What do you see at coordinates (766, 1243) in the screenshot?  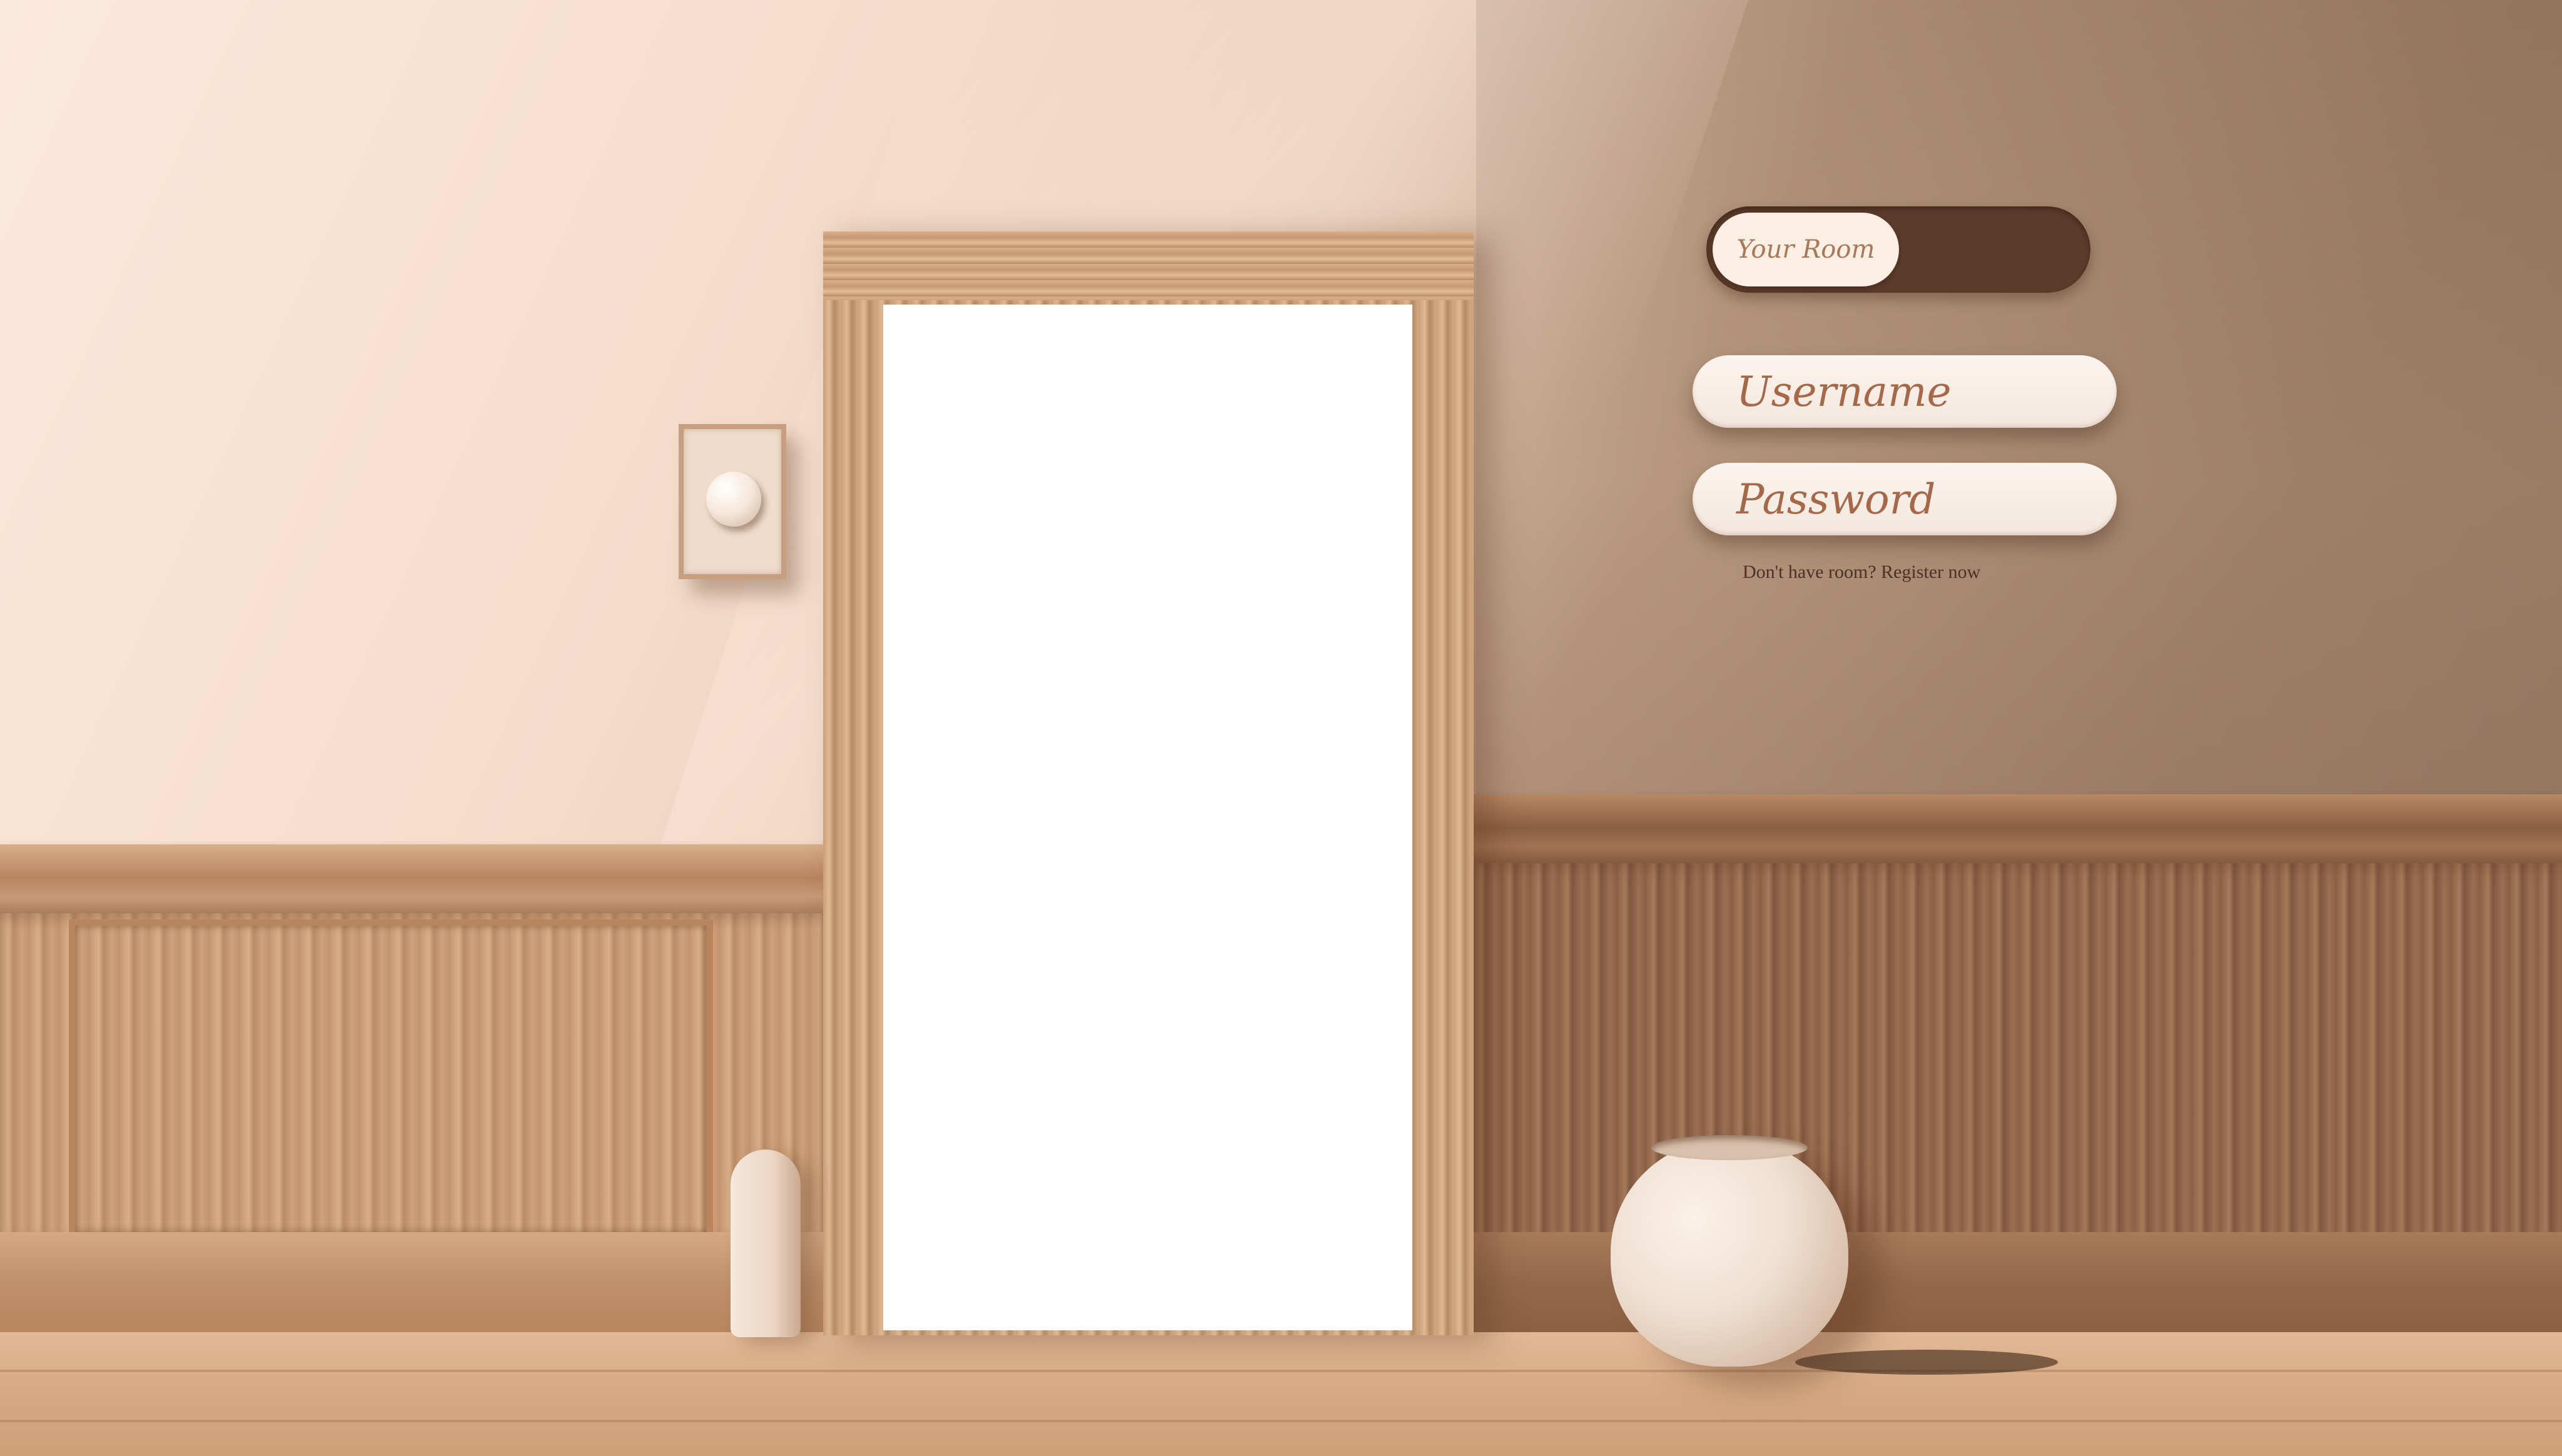 I see `small-vase` at bounding box center [766, 1243].